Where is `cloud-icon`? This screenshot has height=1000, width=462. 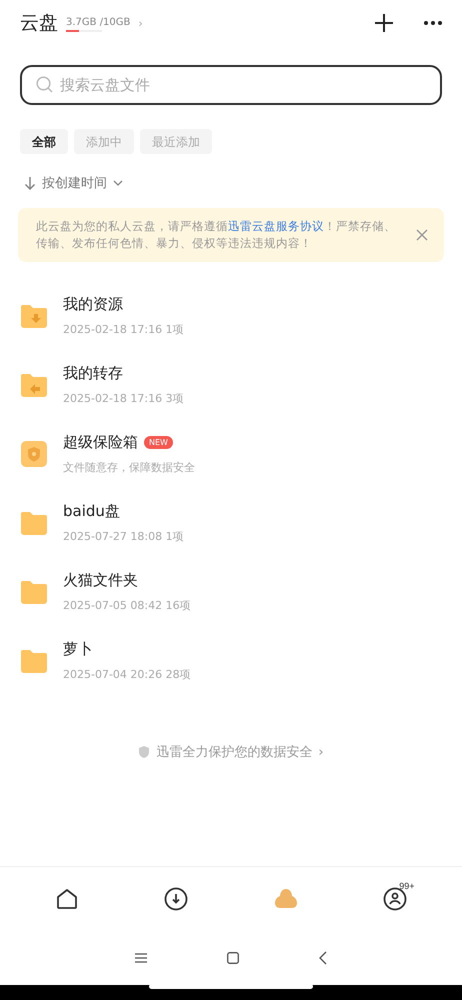
cloud-icon is located at coordinates (286, 899).